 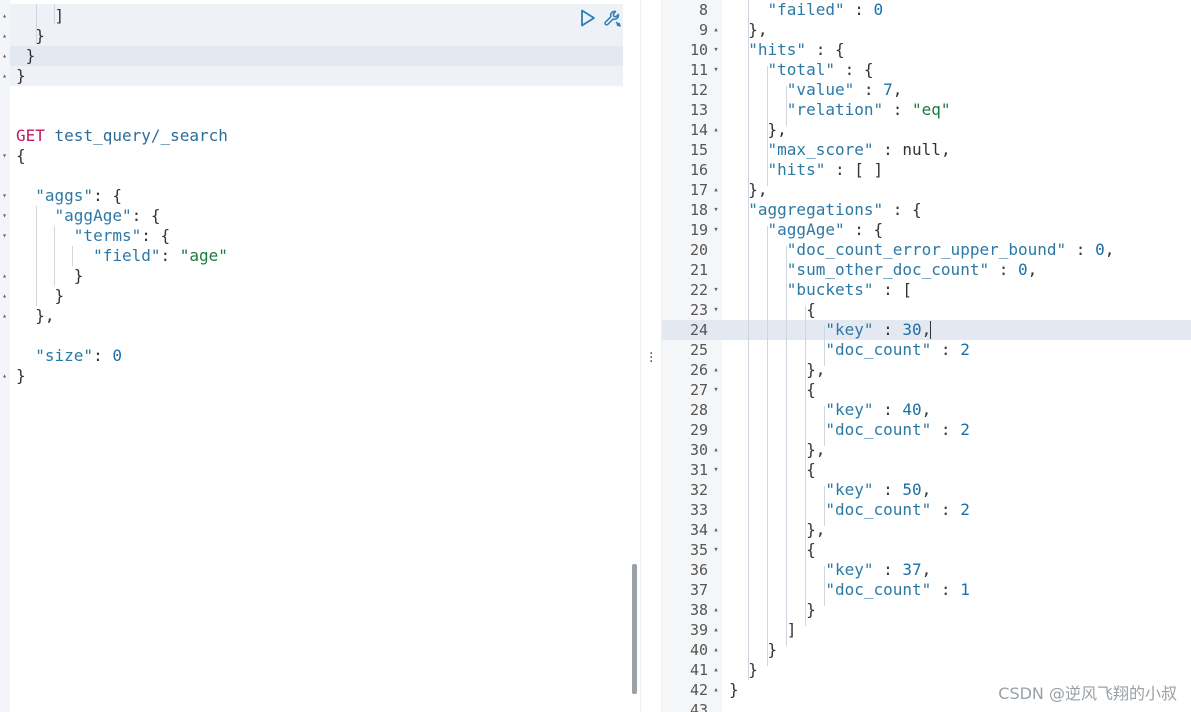 I want to click on code-line: "terms": {, so click(x=93, y=236).